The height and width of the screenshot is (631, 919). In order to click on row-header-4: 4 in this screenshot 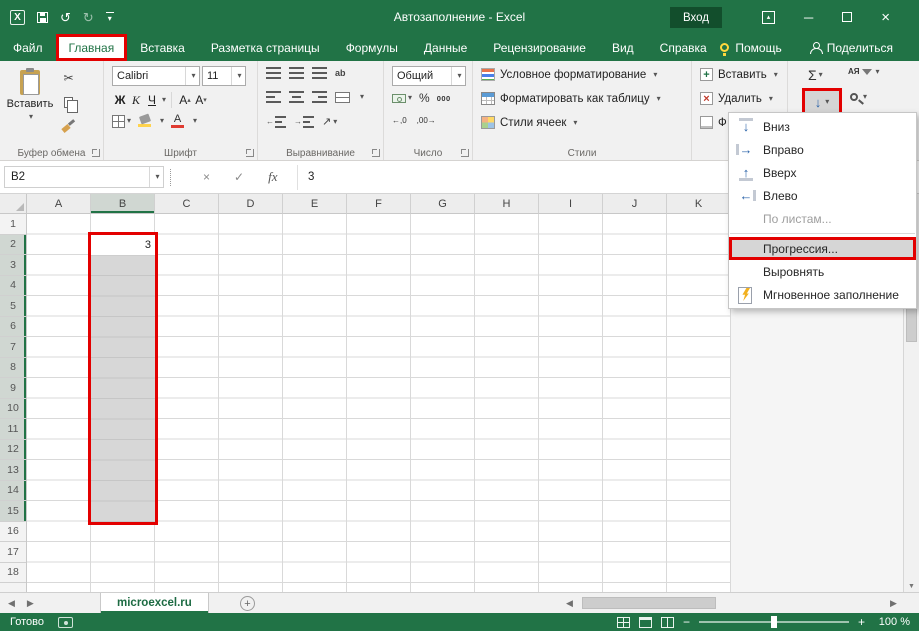, I will do `click(13, 285)`.